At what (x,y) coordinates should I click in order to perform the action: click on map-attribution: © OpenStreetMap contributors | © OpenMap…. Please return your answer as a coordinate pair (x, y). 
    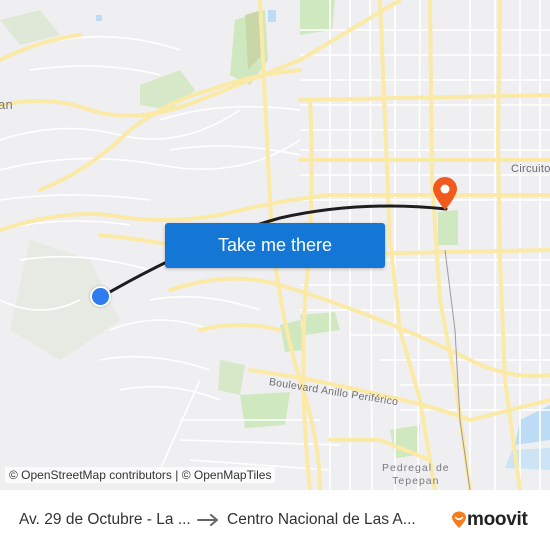
    Looking at the image, I should click on (140, 475).